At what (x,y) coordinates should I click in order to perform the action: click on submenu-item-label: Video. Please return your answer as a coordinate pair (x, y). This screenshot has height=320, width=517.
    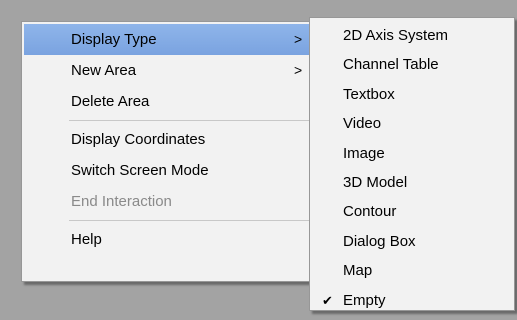
    Looking at the image, I should click on (362, 124).